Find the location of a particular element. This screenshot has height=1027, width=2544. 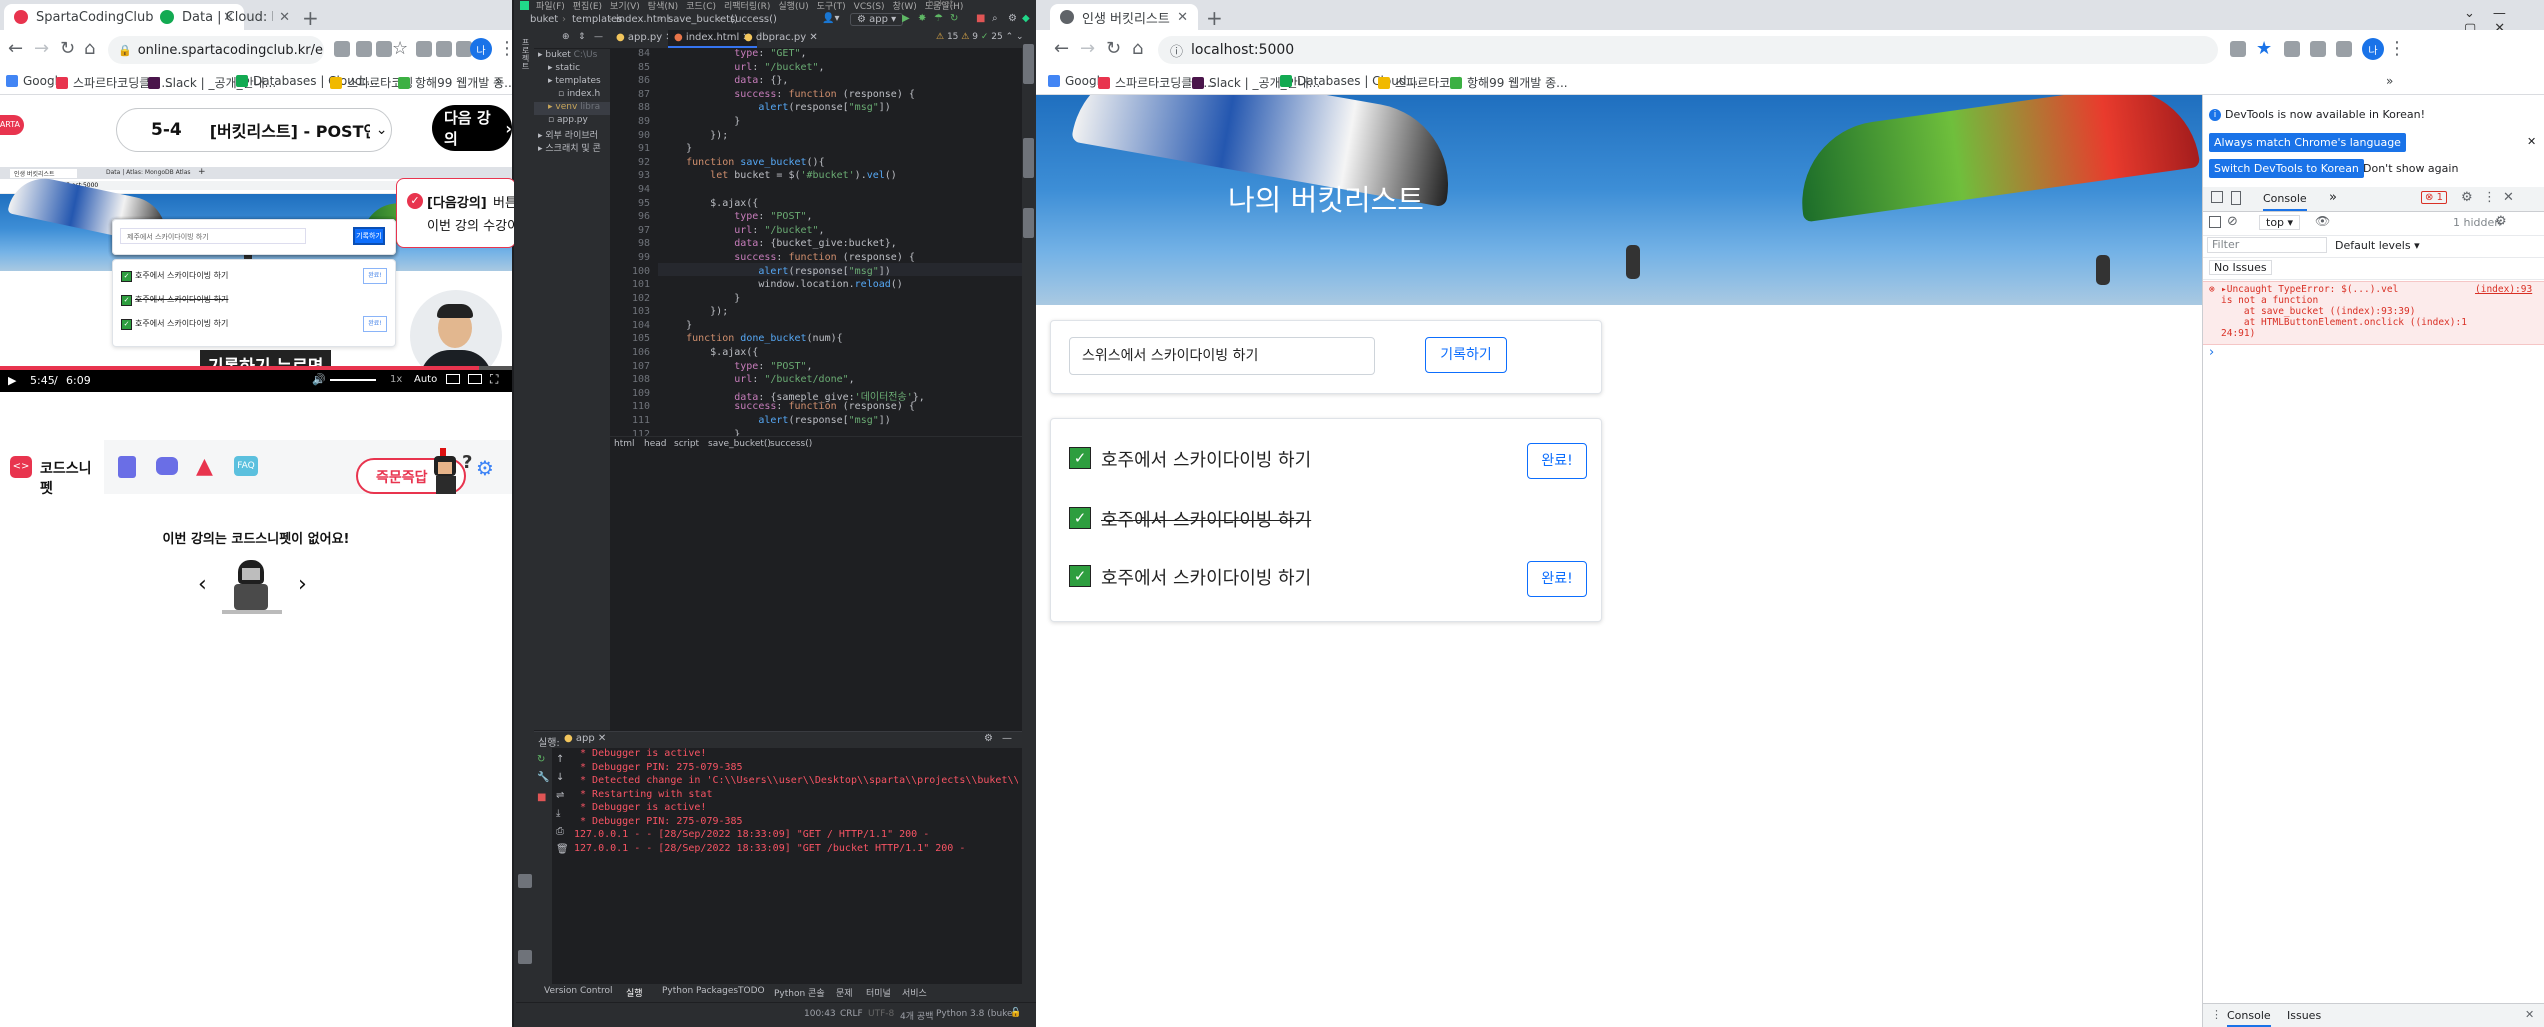

video-bucket-input: 제주에서 스카이다이빙 하기 is located at coordinates (213, 236).